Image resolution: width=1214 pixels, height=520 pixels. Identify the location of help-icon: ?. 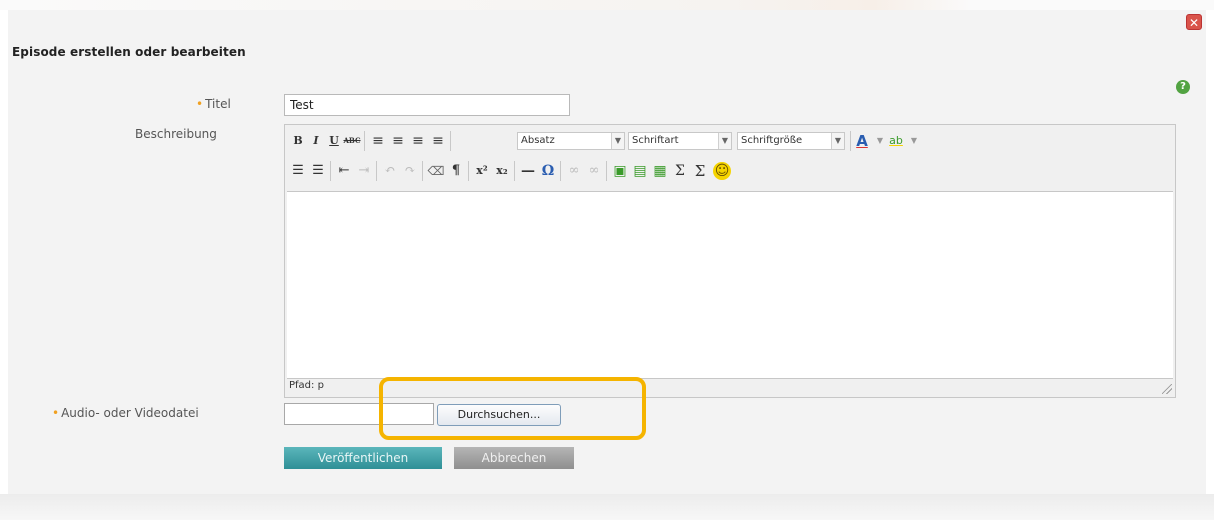
(1183, 87).